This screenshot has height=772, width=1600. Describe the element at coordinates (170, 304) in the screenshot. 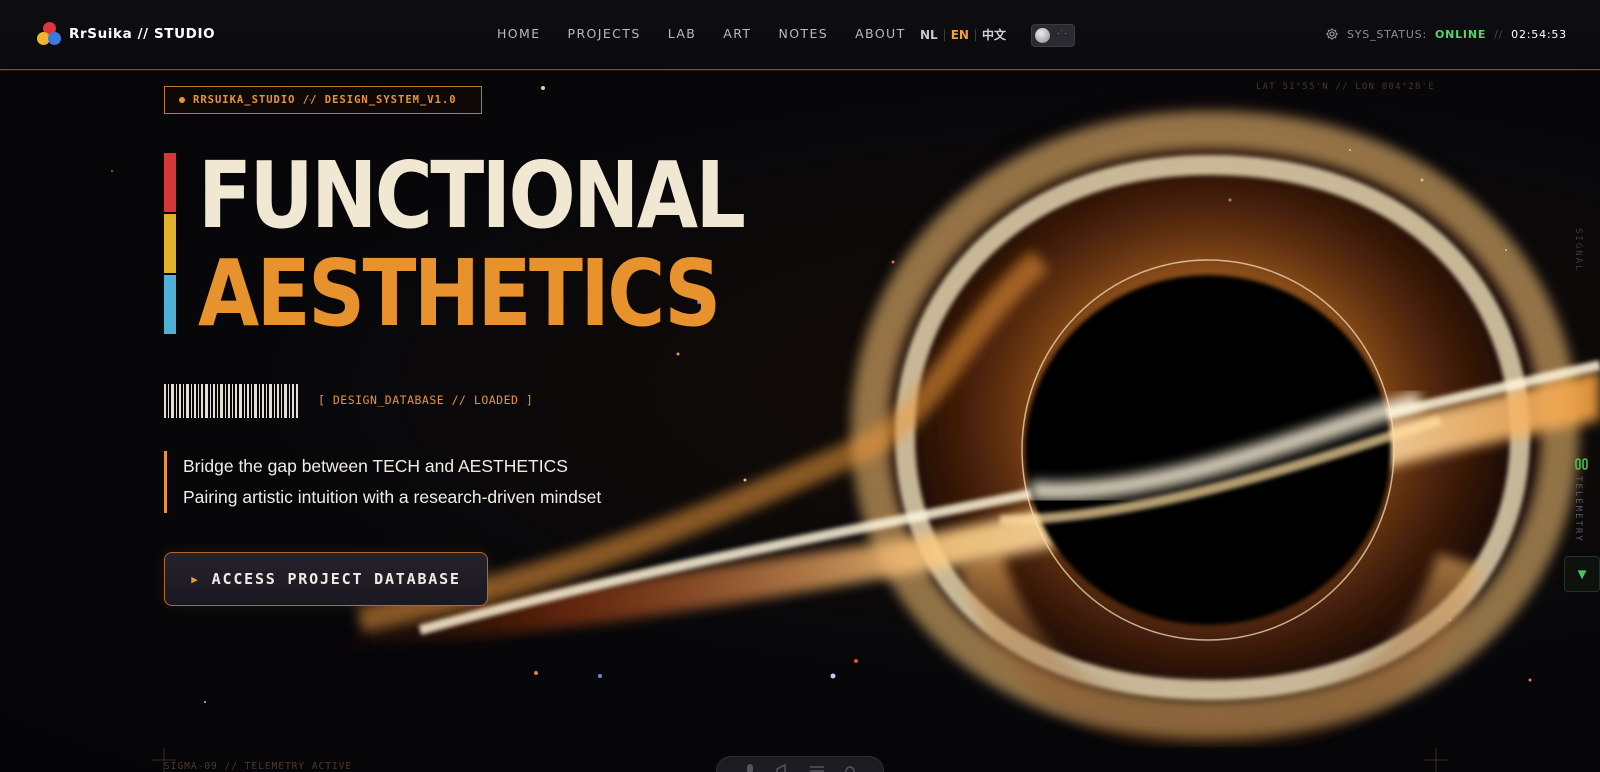

I see `blue-swatch` at that location.